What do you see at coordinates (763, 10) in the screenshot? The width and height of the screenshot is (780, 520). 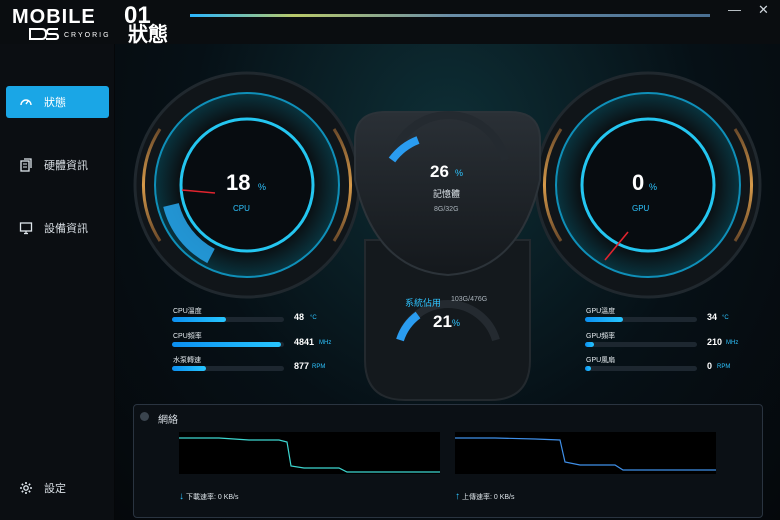 I see `close-button: ✕` at bounding box center [763, 10].